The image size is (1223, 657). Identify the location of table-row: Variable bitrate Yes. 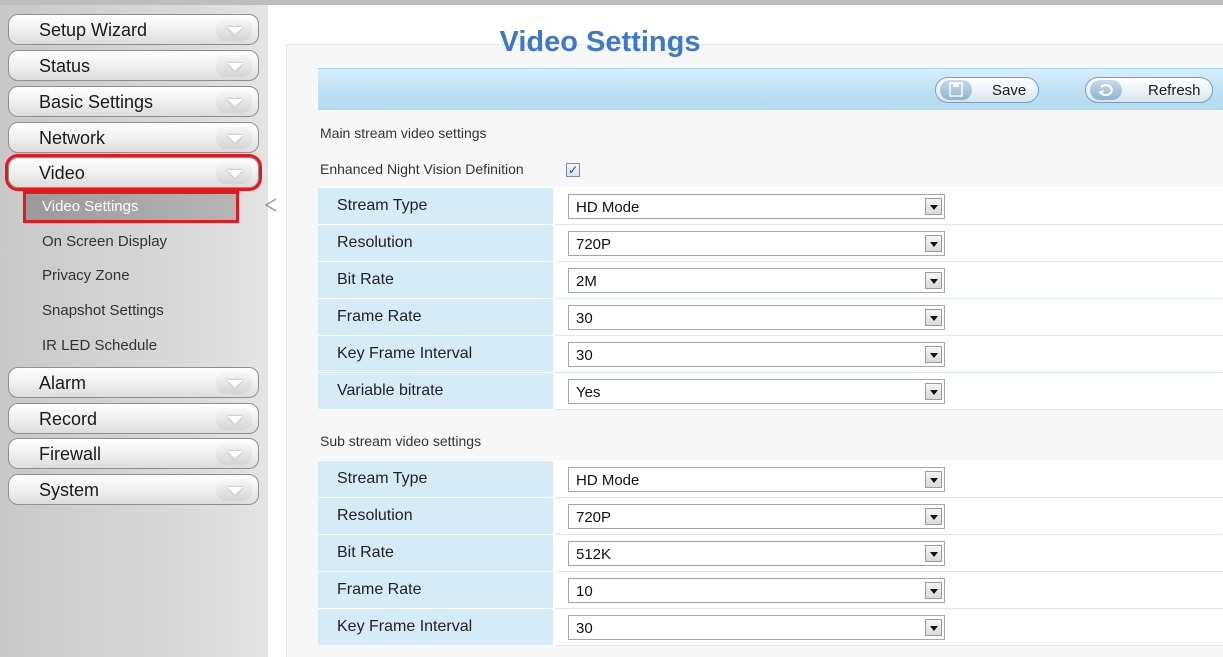
(770, 391).